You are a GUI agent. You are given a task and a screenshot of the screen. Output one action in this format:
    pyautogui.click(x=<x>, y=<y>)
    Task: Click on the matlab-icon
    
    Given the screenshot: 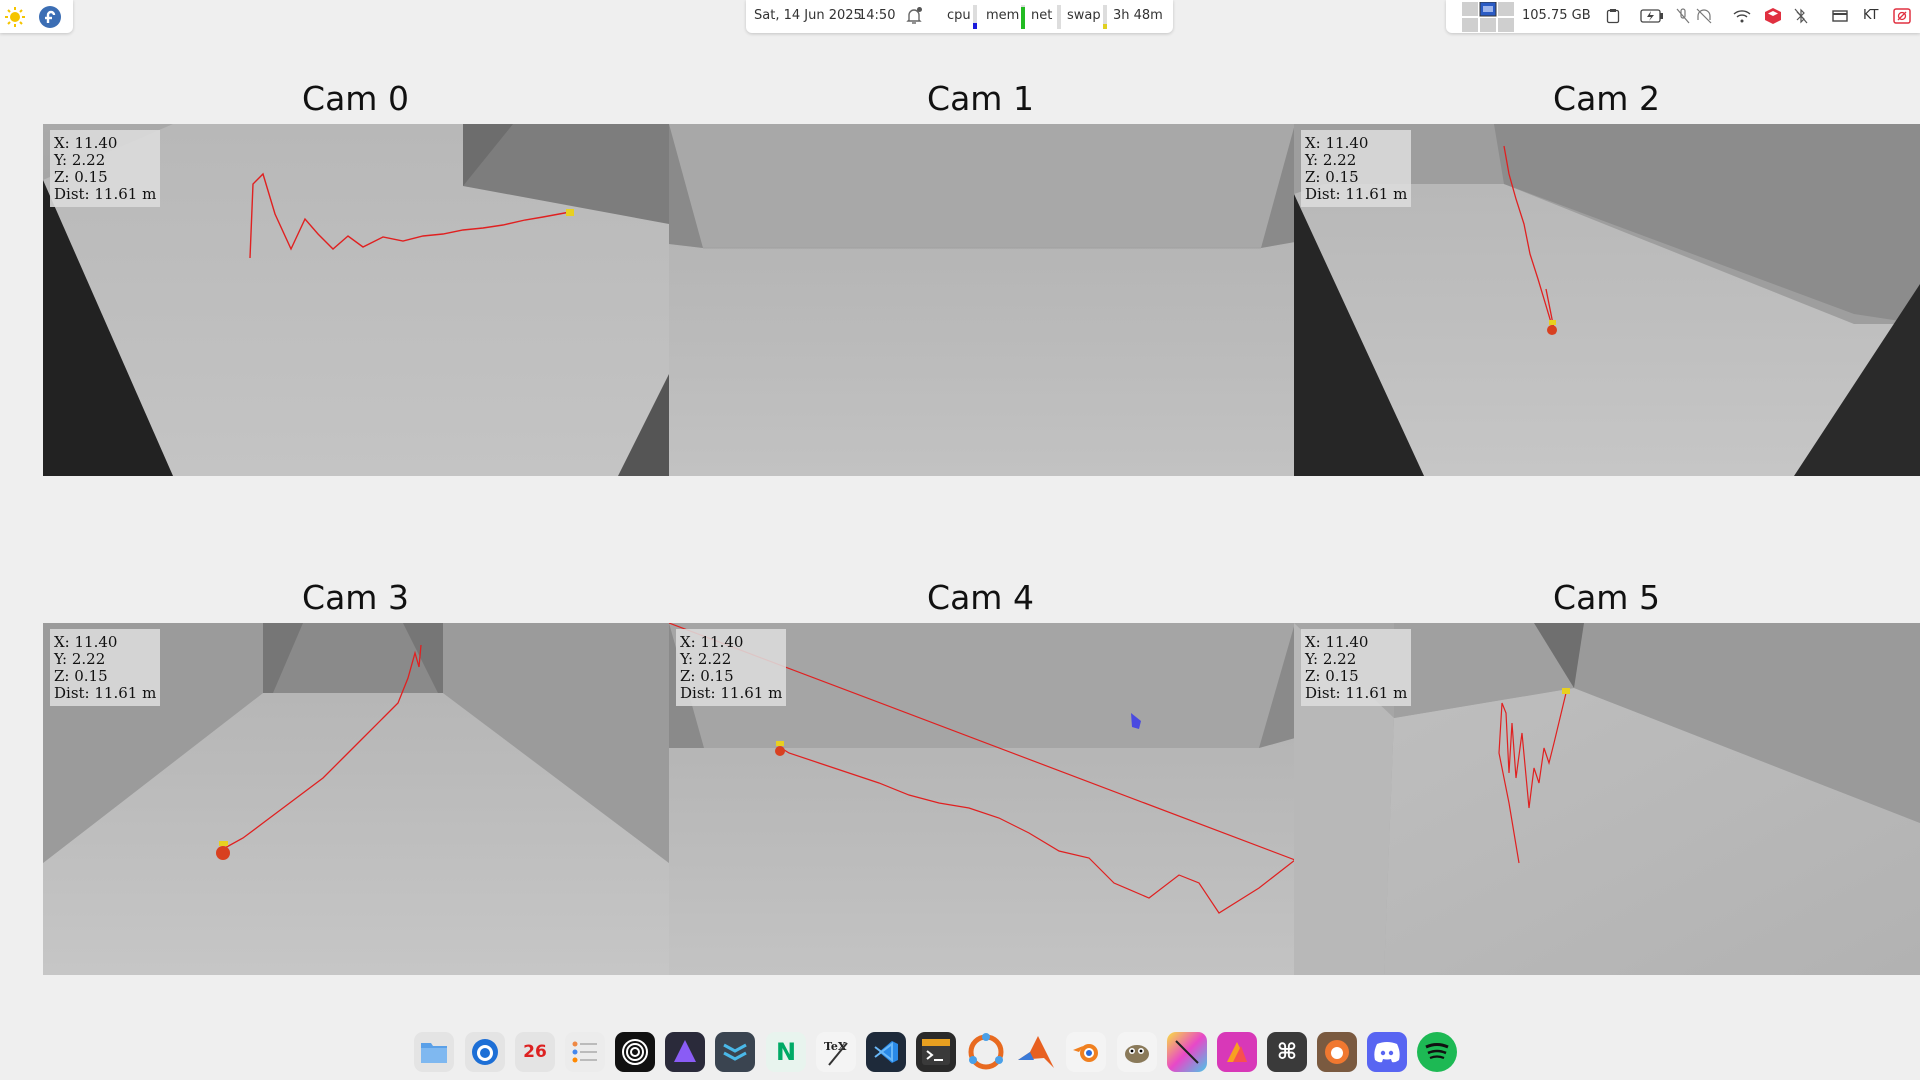 What is the action you would take?
    pyautogui.click(x=1036, y=1052)
    